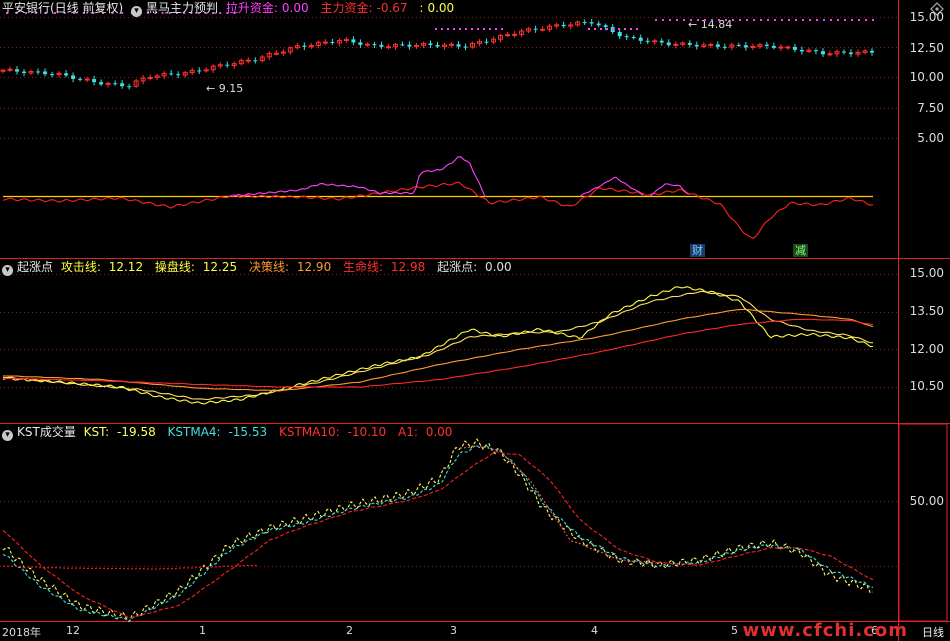  What do you see at coordinates (474, 267) in the screenshot?
I see `pane2-item-4: 起涨点: 0.00` at bounding box center [474, 267].